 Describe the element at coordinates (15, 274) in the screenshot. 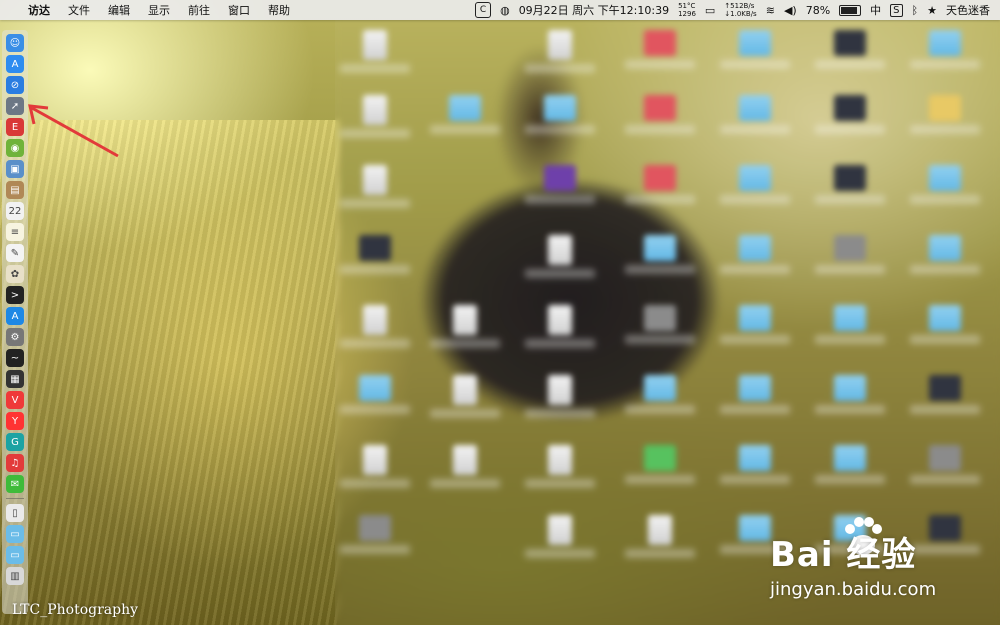

I see `photos-icon: ✿` at that location.